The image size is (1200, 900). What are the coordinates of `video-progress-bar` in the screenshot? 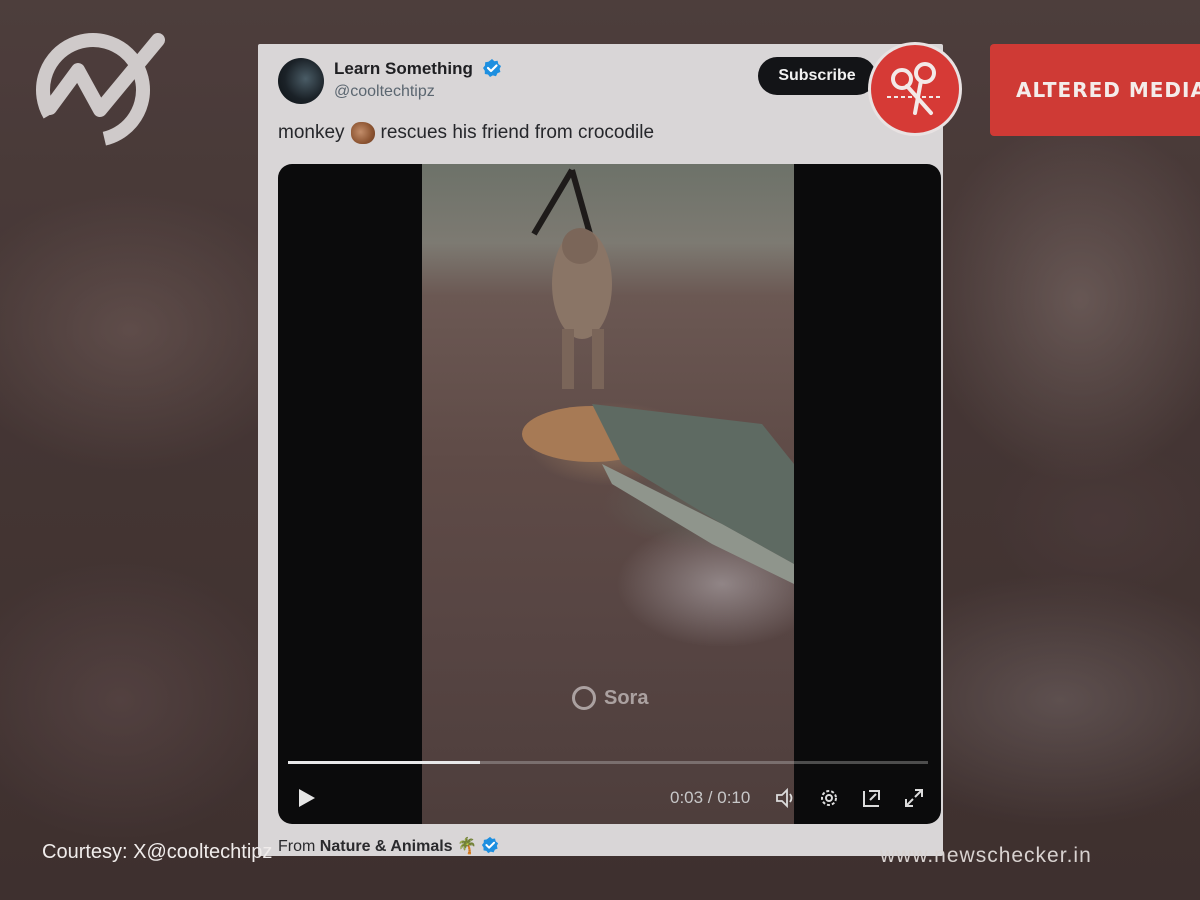 It's located at (608, 762).